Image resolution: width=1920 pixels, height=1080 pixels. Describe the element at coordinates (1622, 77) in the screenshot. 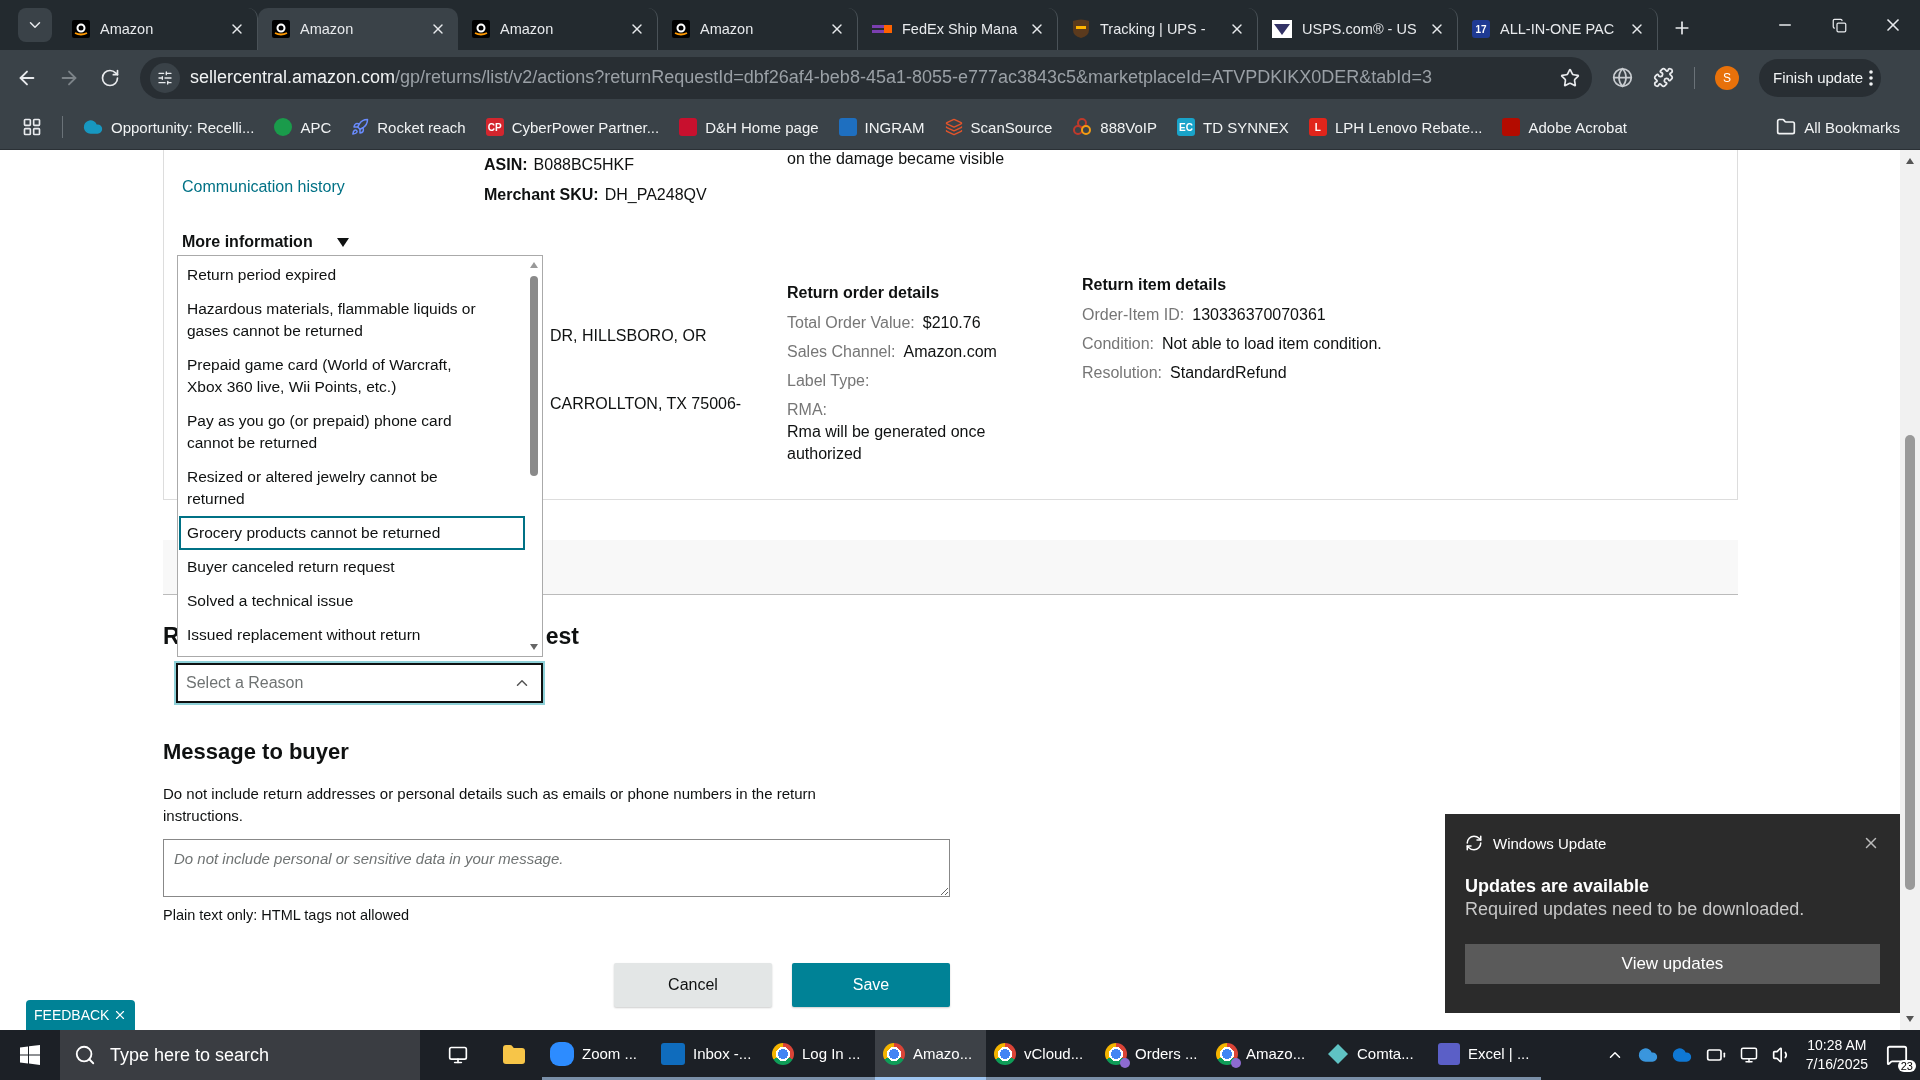

I see `globe-icon` at that location.